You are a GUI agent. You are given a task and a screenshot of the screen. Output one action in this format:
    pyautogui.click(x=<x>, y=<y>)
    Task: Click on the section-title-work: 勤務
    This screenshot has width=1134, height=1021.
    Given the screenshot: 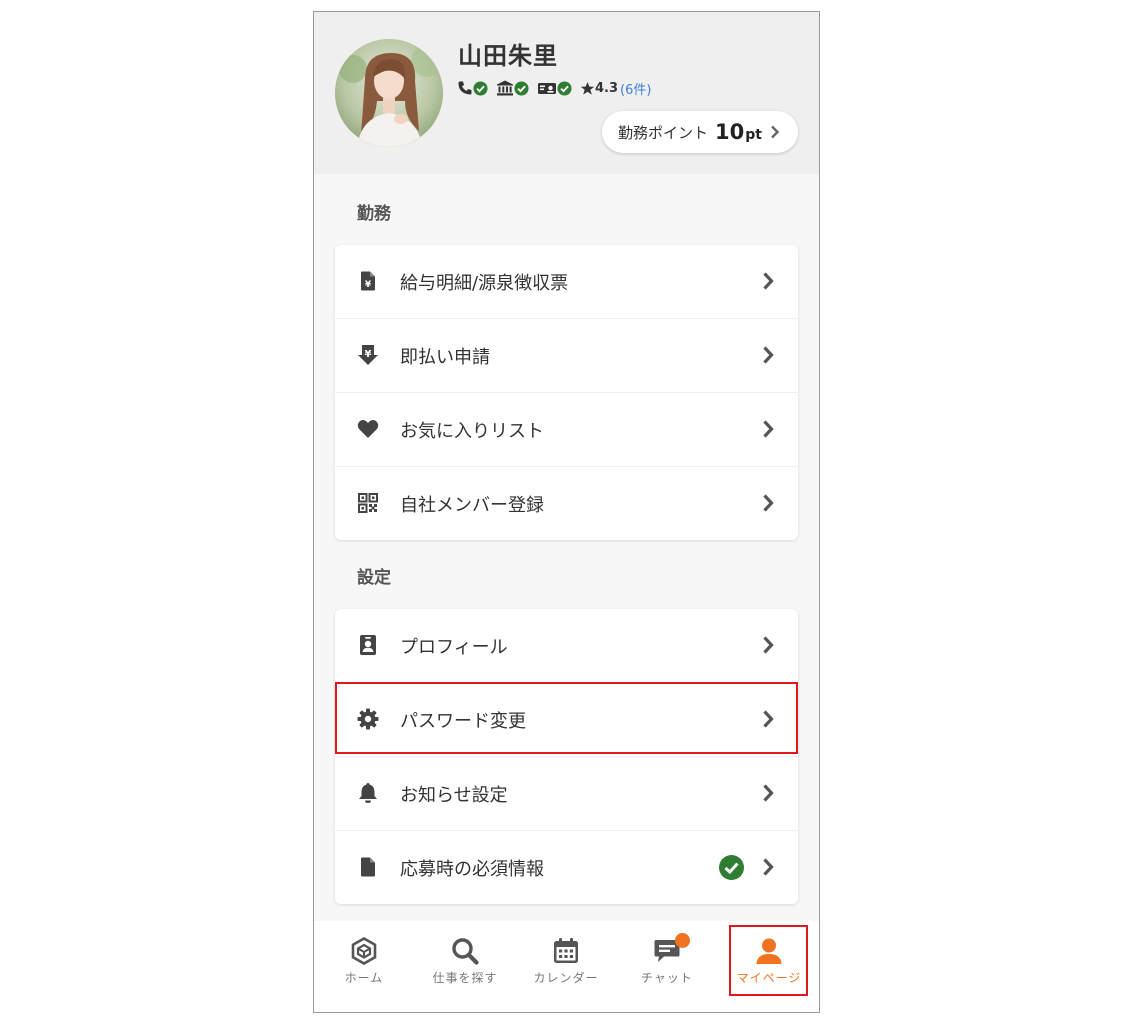 What is the action you would take?
    pyautogui.click(x=374, y=214)
    